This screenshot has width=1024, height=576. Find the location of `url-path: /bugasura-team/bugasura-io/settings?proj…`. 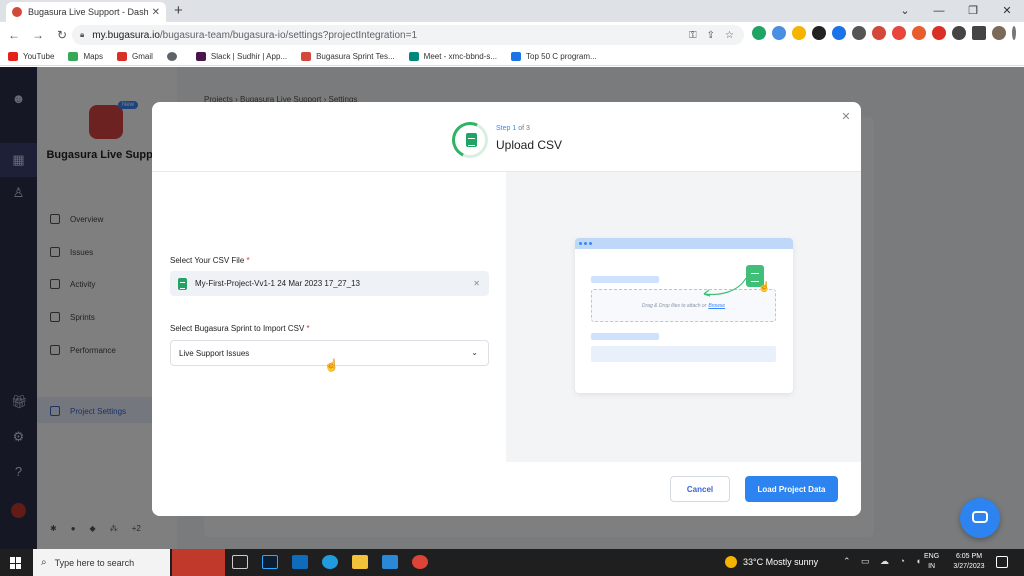

url-path: /bugasura-team/bugasura-io/settings?proj… is located at coordinates (288, 35).